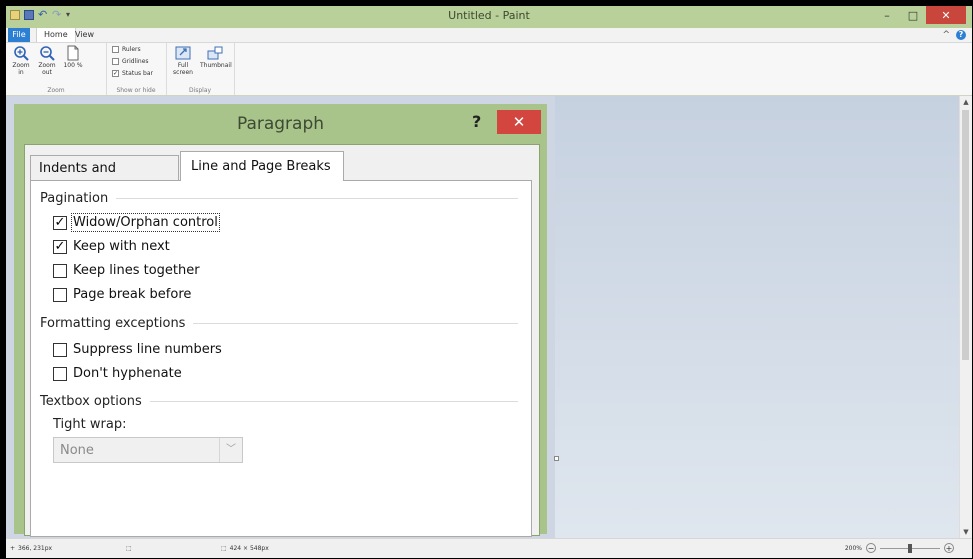 The height and width of the screenshot is (559, 973). What do you see at coordinates (56, 90) in the screenshot?
I see `zoom-group-label: Zoom` at bounding box center [56, 90].